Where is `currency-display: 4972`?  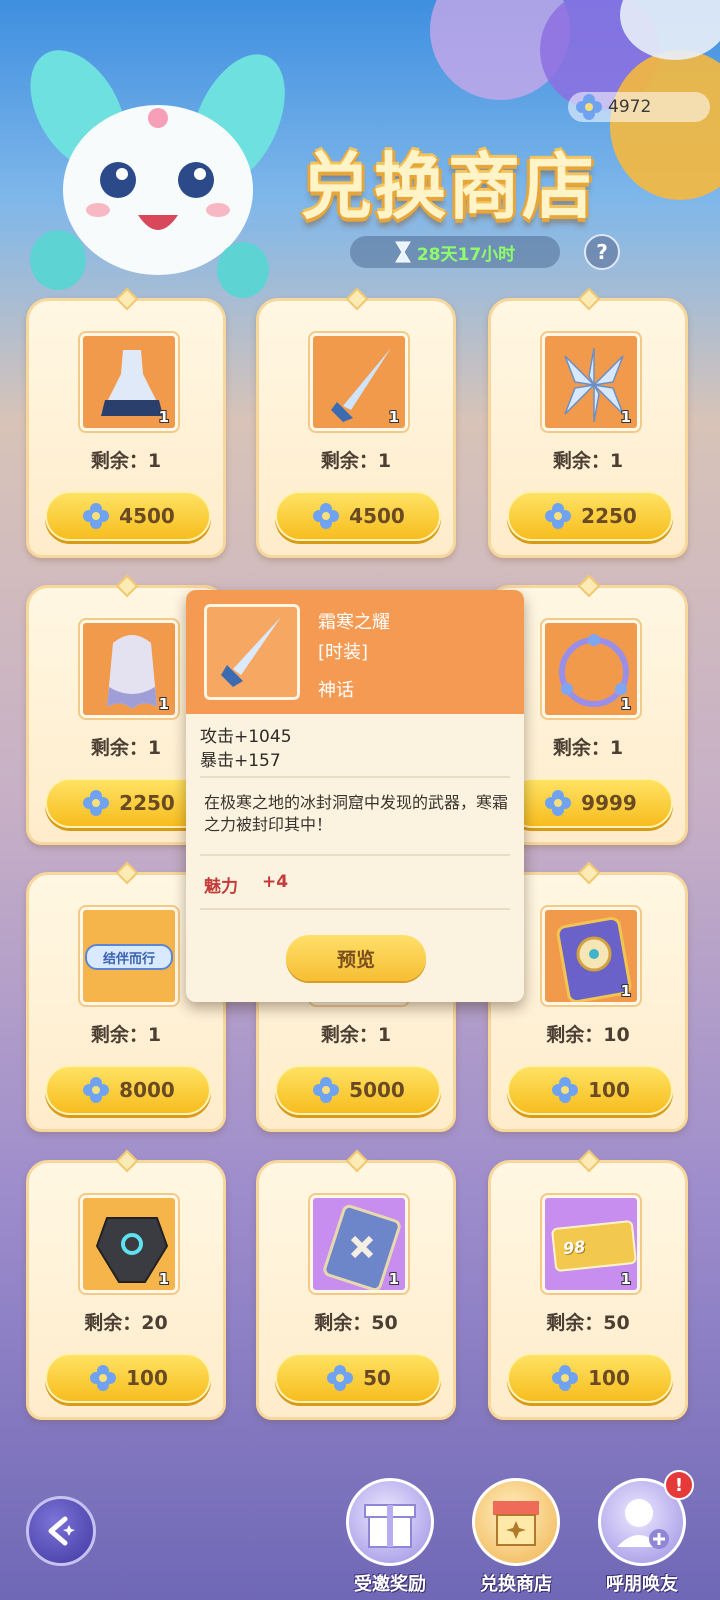
currency-display: 4972 is located at coordinates (639, 107).